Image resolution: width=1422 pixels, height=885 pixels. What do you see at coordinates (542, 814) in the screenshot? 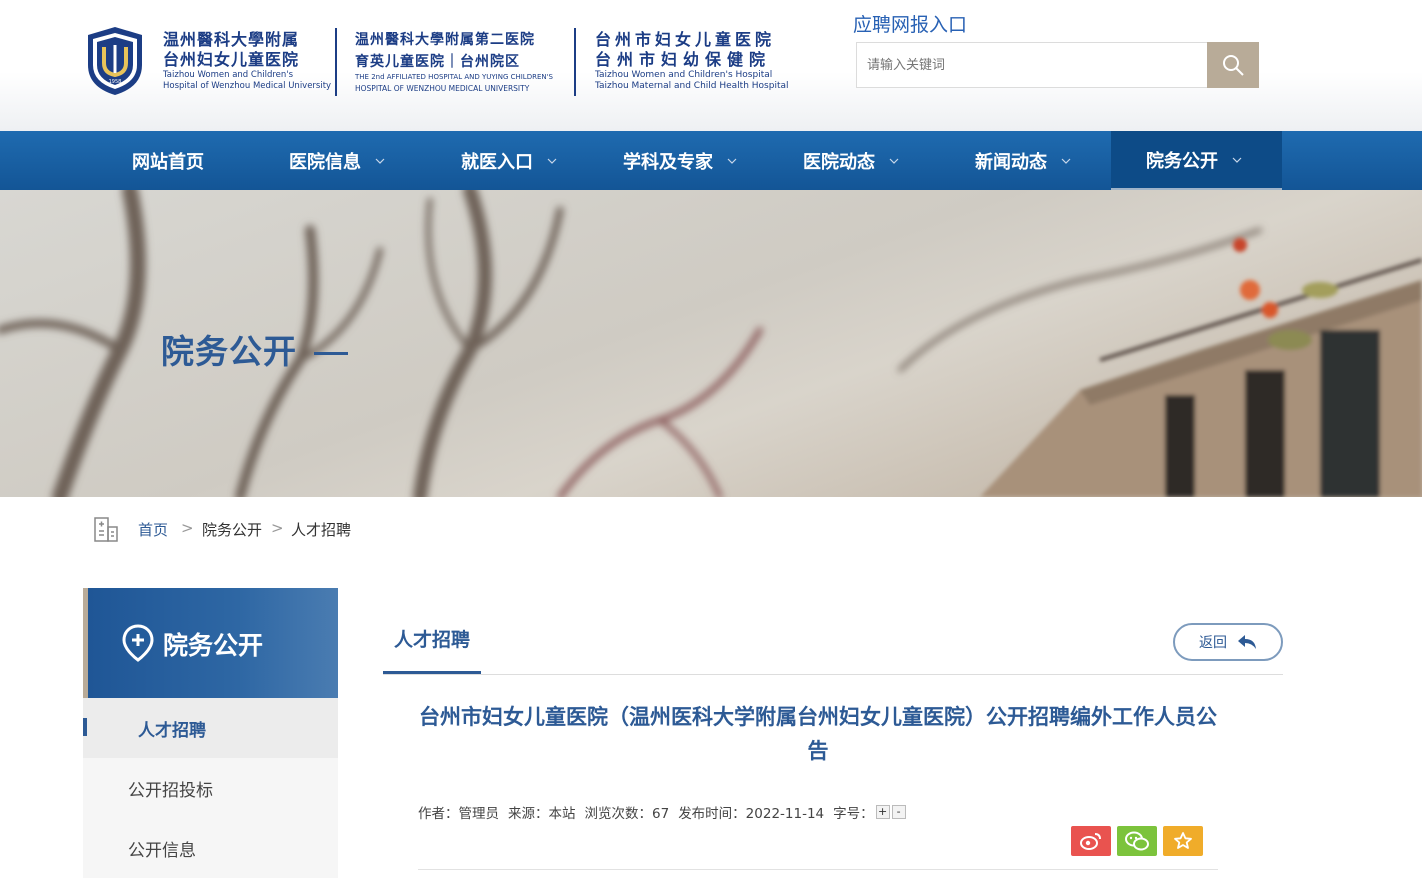
I see `meta-source: 来源：本站` at bounding box center [542, 814].